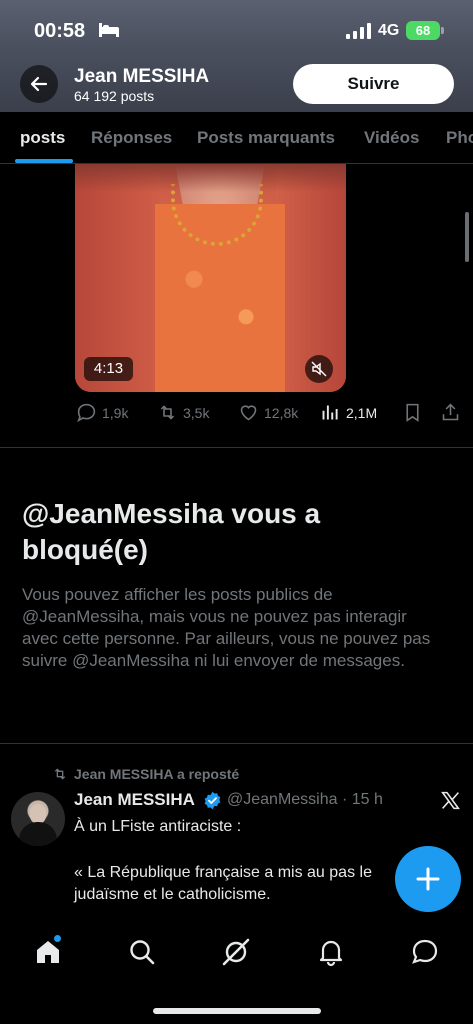 This screenshot has width=473, height=1024. Describe the element at coordinates (157, 774) in the screenshot. I see `repost-context-label: Jean MESSIHA a reposté` at that location.